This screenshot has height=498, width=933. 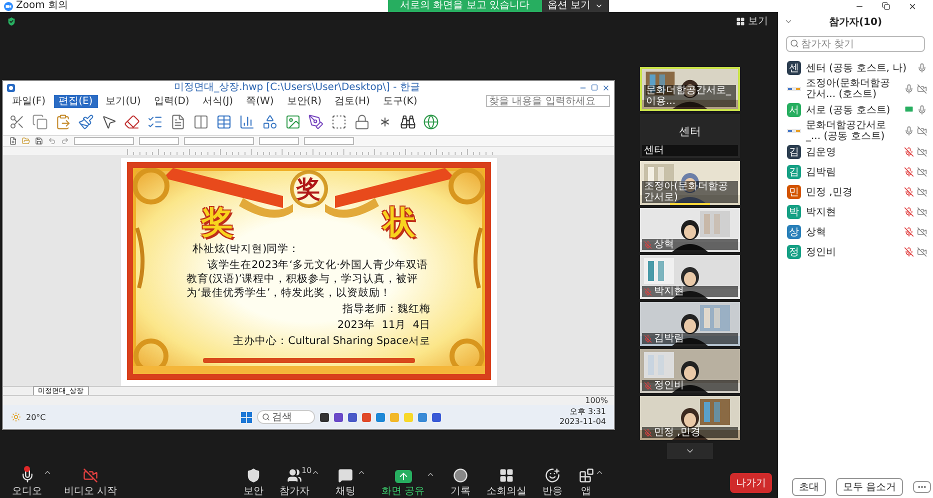 What do you see at coordinates (309, 189) in the screenshot?
I see `medal-emblem: 奖` at bounding box center [309, 189].